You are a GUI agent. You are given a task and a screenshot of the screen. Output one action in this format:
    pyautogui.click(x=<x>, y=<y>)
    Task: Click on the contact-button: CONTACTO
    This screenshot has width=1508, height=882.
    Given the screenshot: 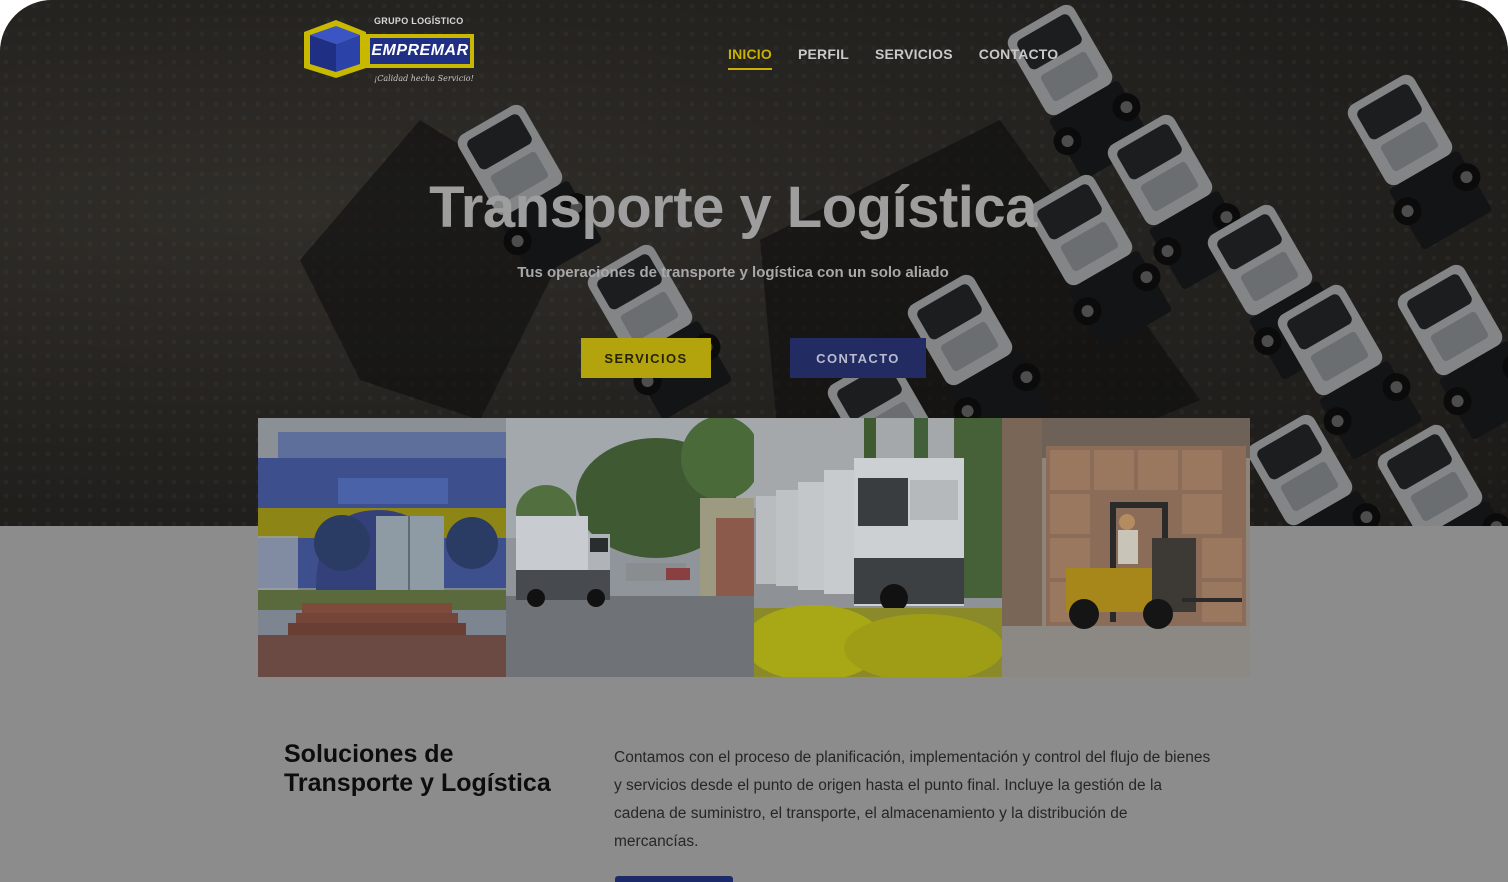 What is the action you would take?
    pyautogui.click(x=858, y=358)
    